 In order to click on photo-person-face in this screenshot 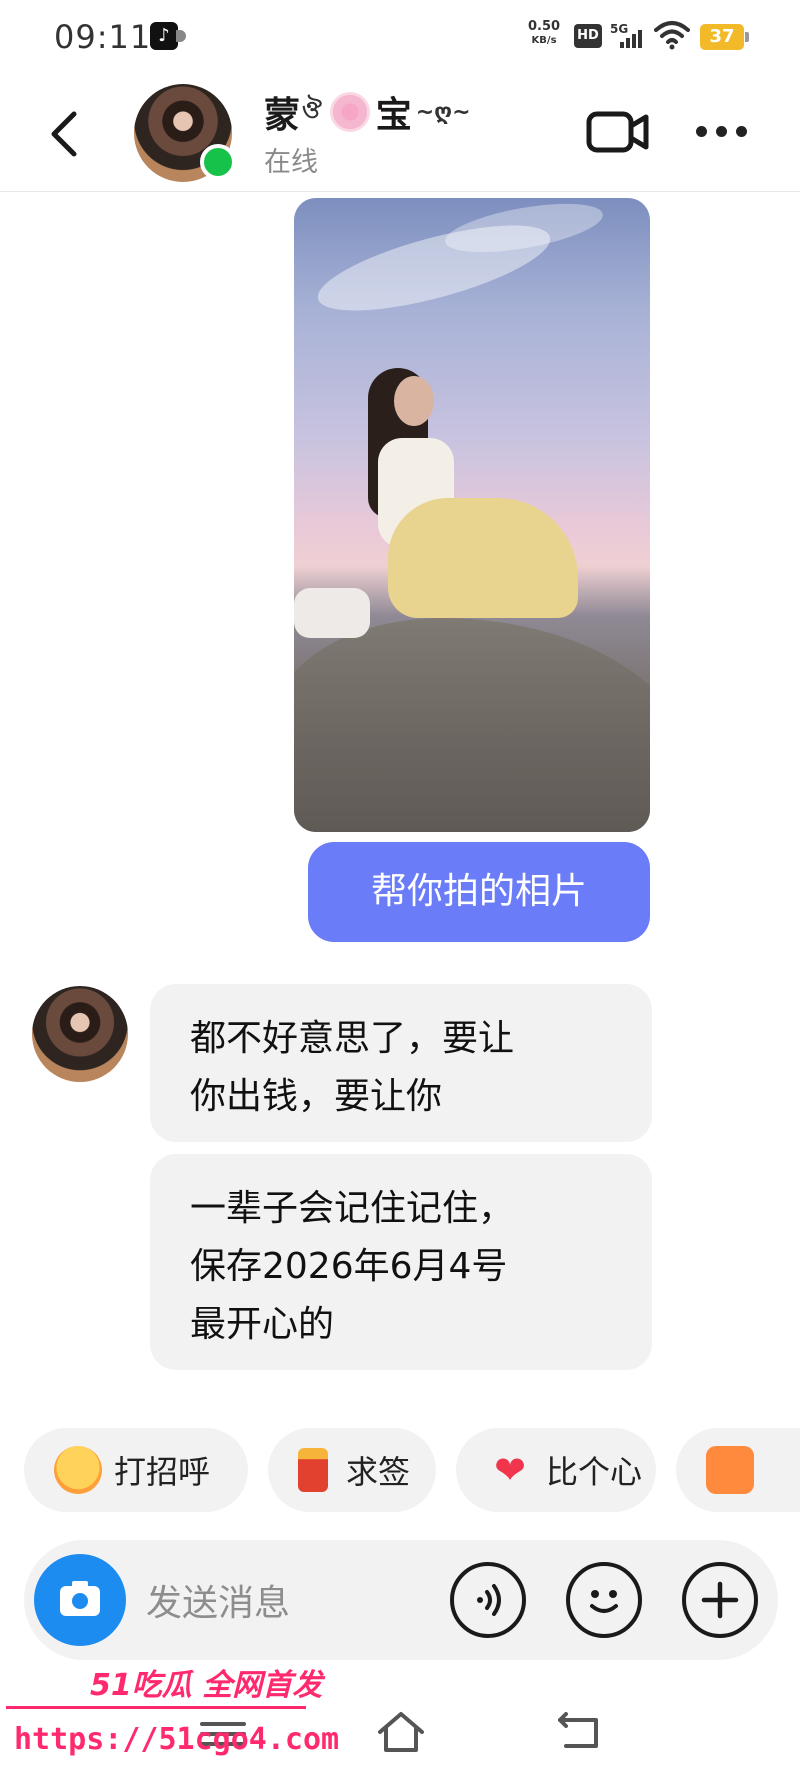, I will do `click(414, 401)`.